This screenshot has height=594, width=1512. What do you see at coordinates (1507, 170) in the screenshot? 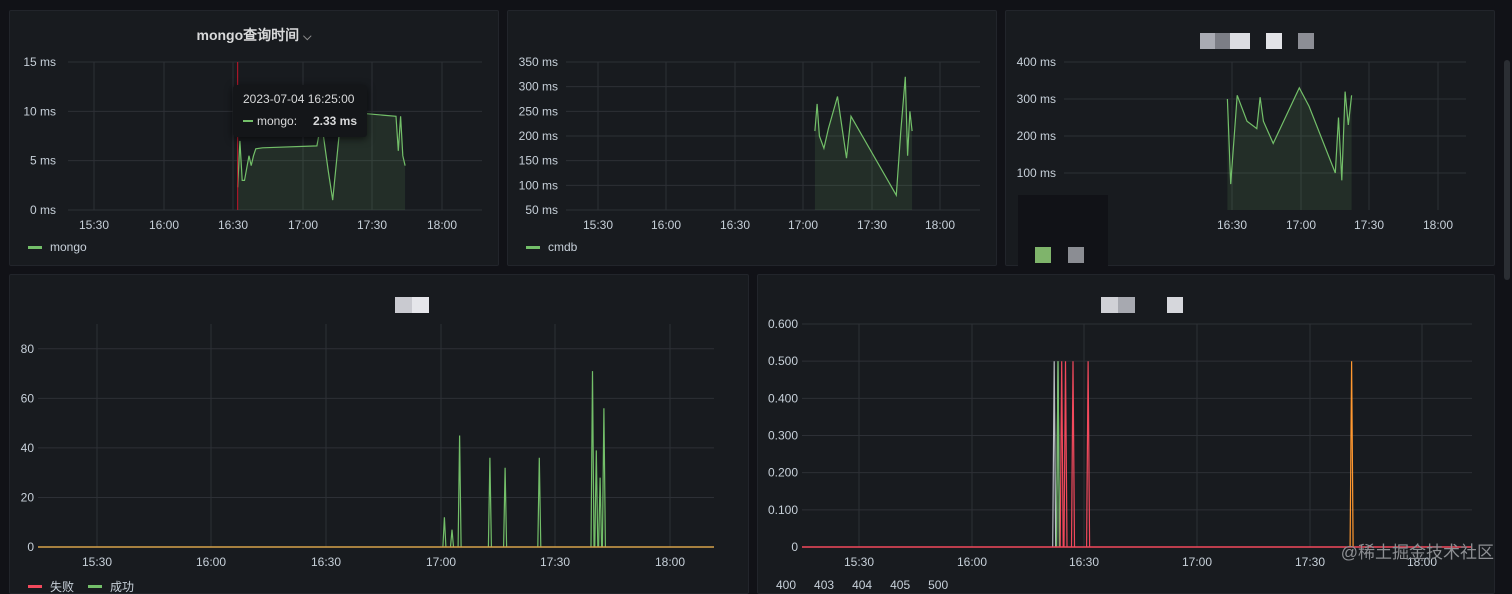
I see `page-scrollbar` at bounding box center [1507, 170].